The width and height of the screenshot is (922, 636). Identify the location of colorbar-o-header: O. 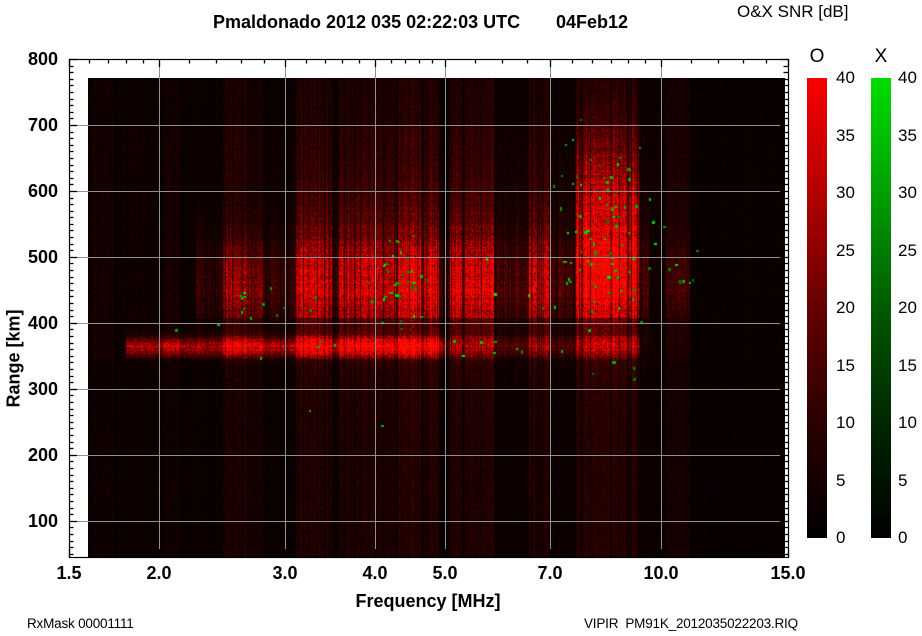
(817, 56).